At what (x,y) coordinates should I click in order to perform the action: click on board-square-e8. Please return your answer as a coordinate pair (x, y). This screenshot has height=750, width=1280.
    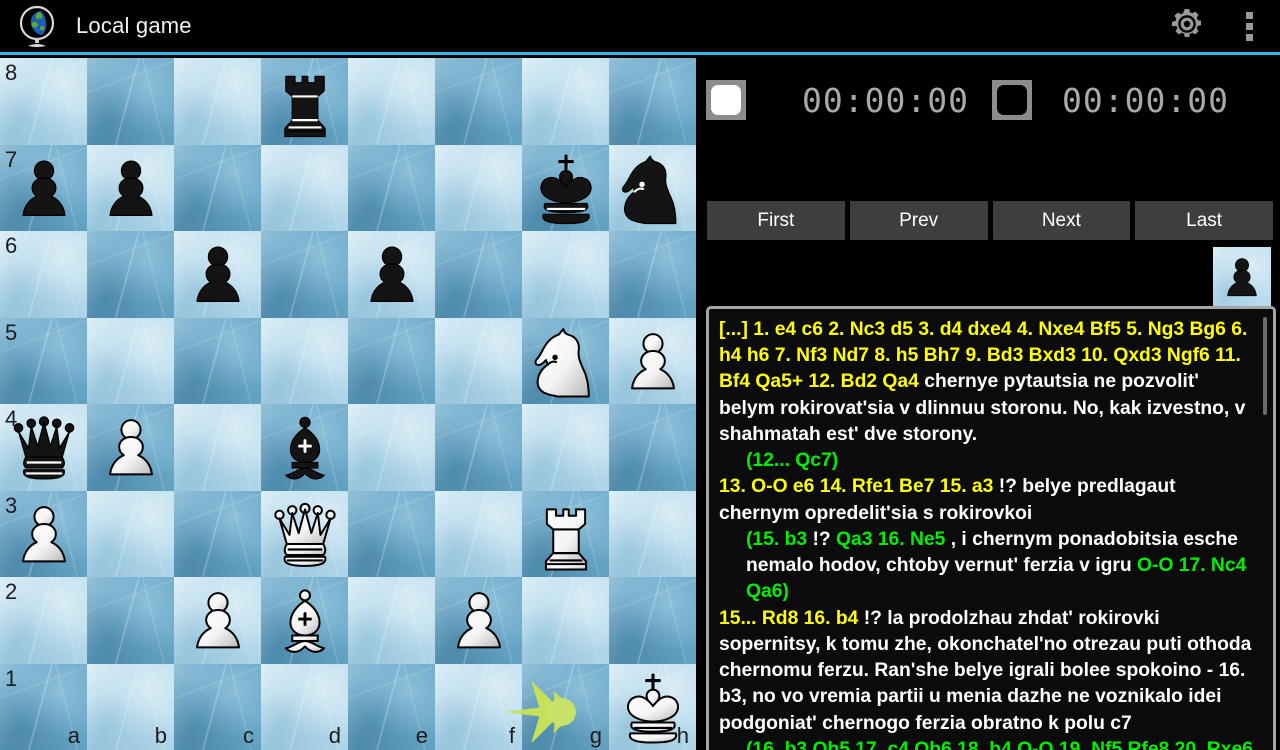
    Looking at the image, I should click on (391, 101).